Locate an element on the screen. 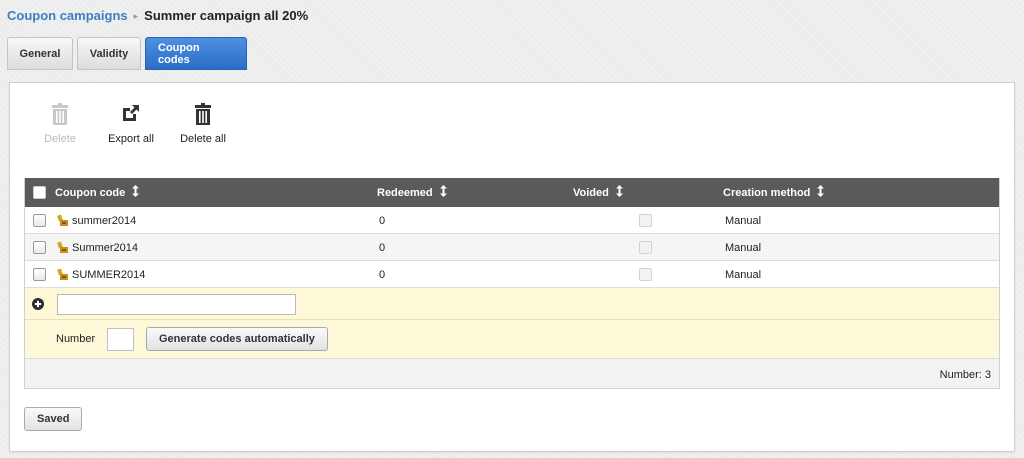  table-row: Summer2014 0 Manual is located at coordinates (512, 247).